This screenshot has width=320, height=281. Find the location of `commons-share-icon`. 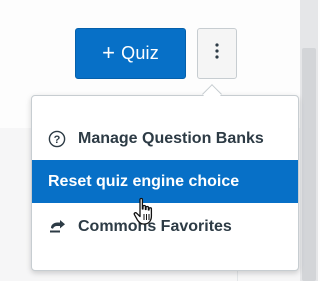

commons-share-icon is located at coordinates (57, 227).